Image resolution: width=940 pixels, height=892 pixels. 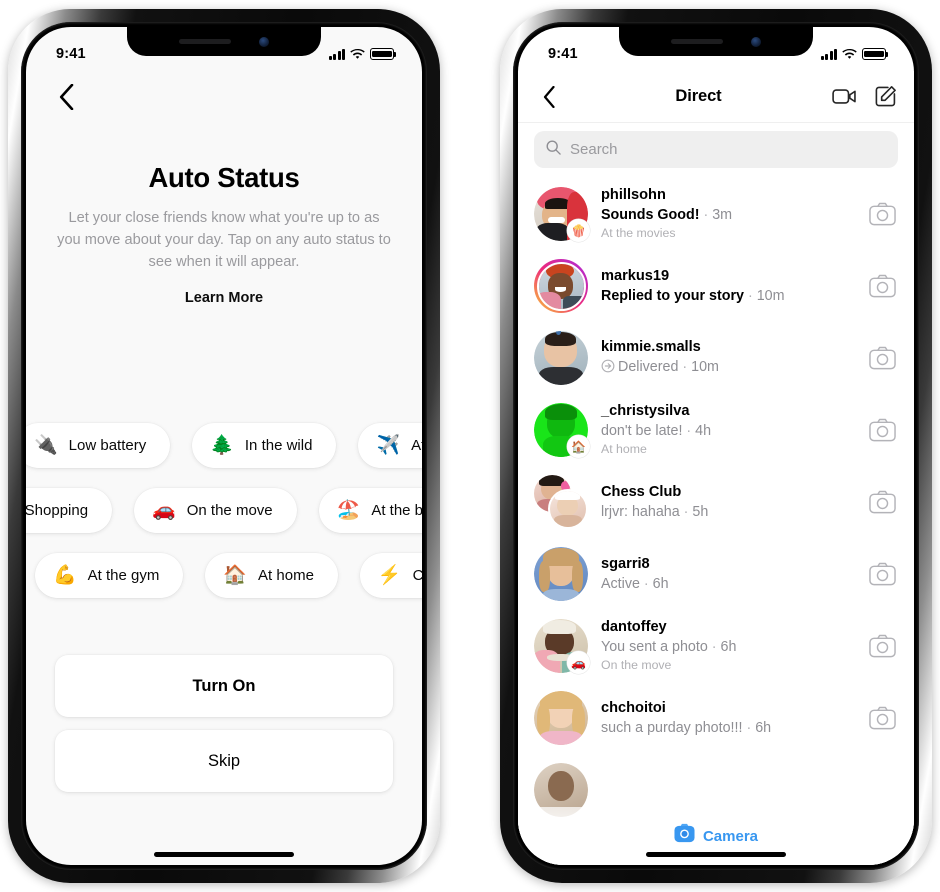 I want to click on direct-header: Direct, so click(x=716, y=97).